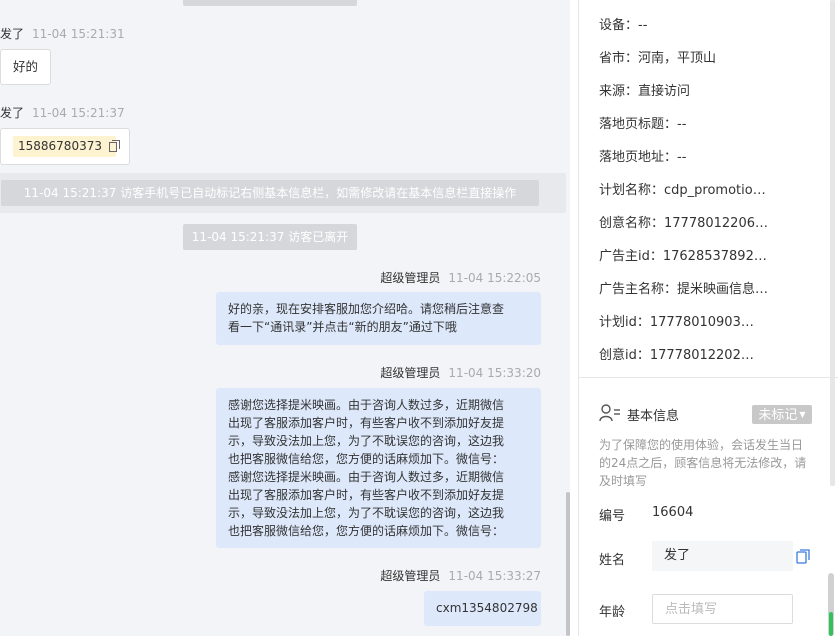 The image size is (838, 636). Describe the element at coordinates (270, 3) in the screenshot. I see `system-message-cutoff` at that location.